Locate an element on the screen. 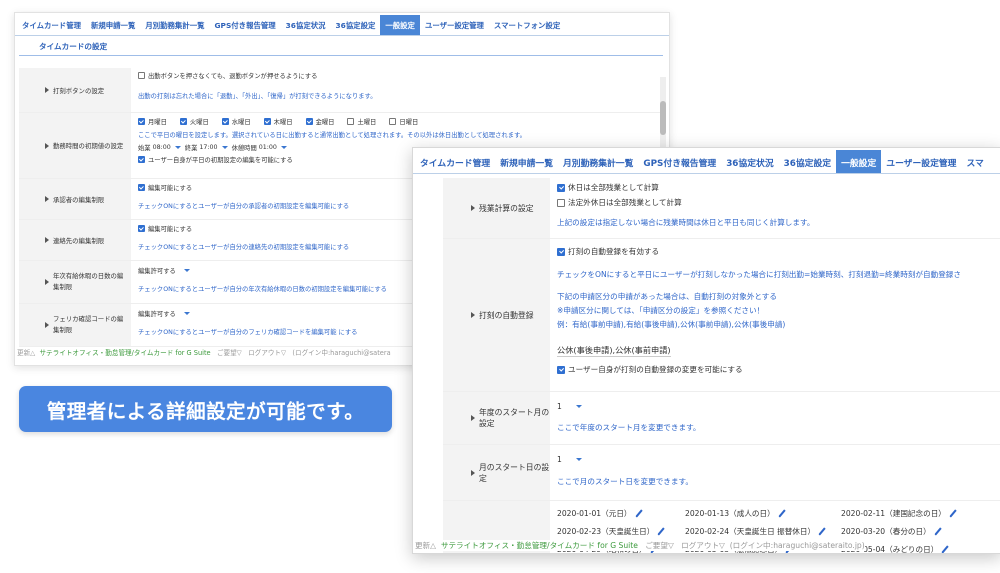 The width and height of the screenshot is (1000, 573). setting-label: 月のスタート日の設定 is located at coordinates (497, 472).